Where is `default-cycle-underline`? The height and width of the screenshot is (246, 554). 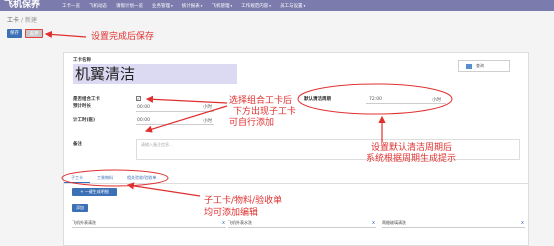 default-cycle-underline is located at coordinates (406, 103).